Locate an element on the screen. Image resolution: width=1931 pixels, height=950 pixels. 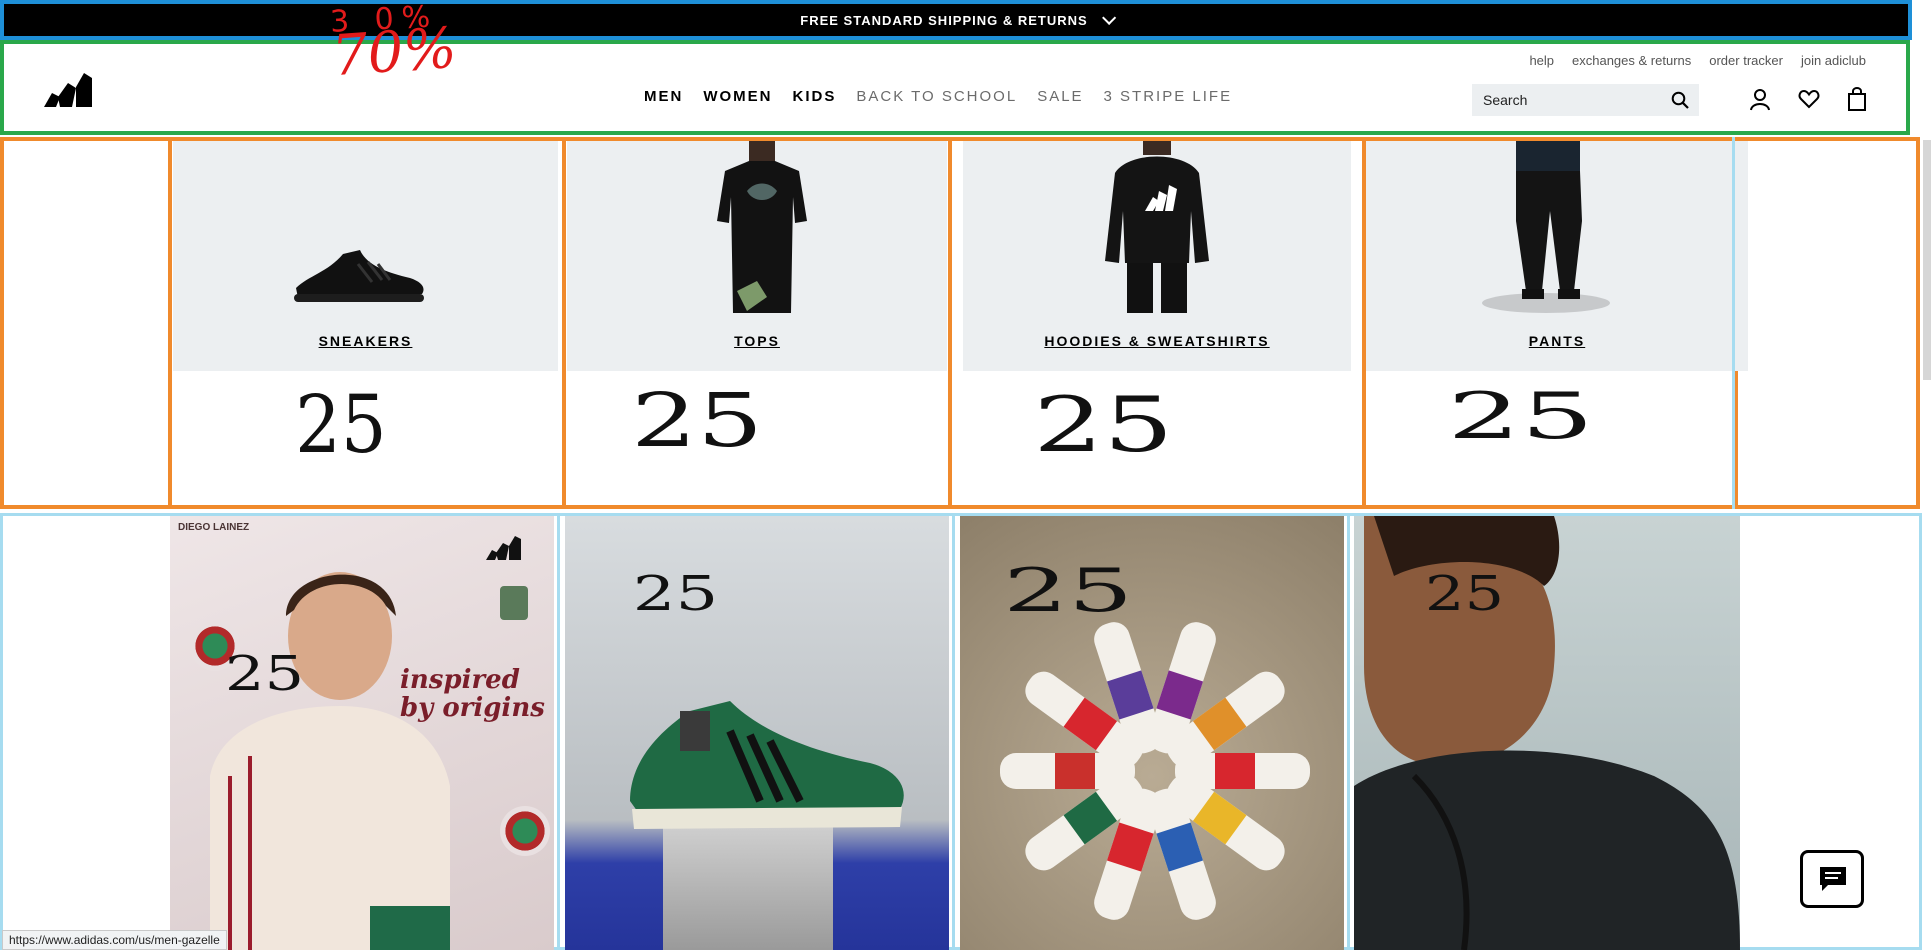
hero-tile-man-jacket: 25 is located at coordinates (1547, 733).